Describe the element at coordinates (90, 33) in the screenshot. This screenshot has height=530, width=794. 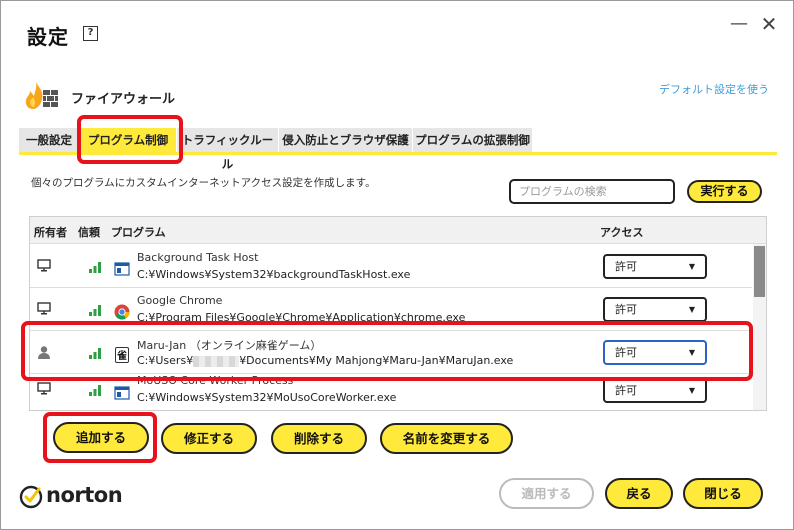
I see `help-icon: ?` at that location.